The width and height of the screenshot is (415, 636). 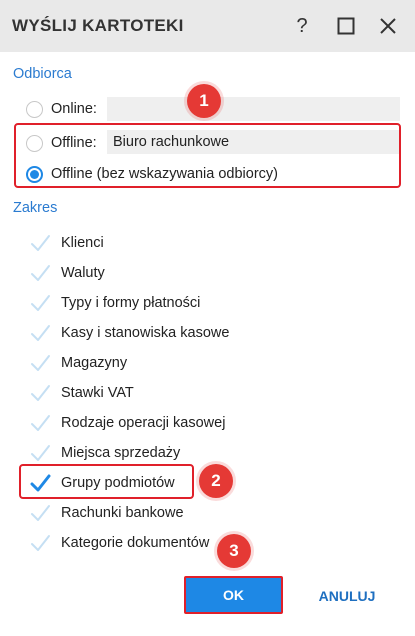 I want to click on checkbox-label: Waluty, so click(x=83, y=273).